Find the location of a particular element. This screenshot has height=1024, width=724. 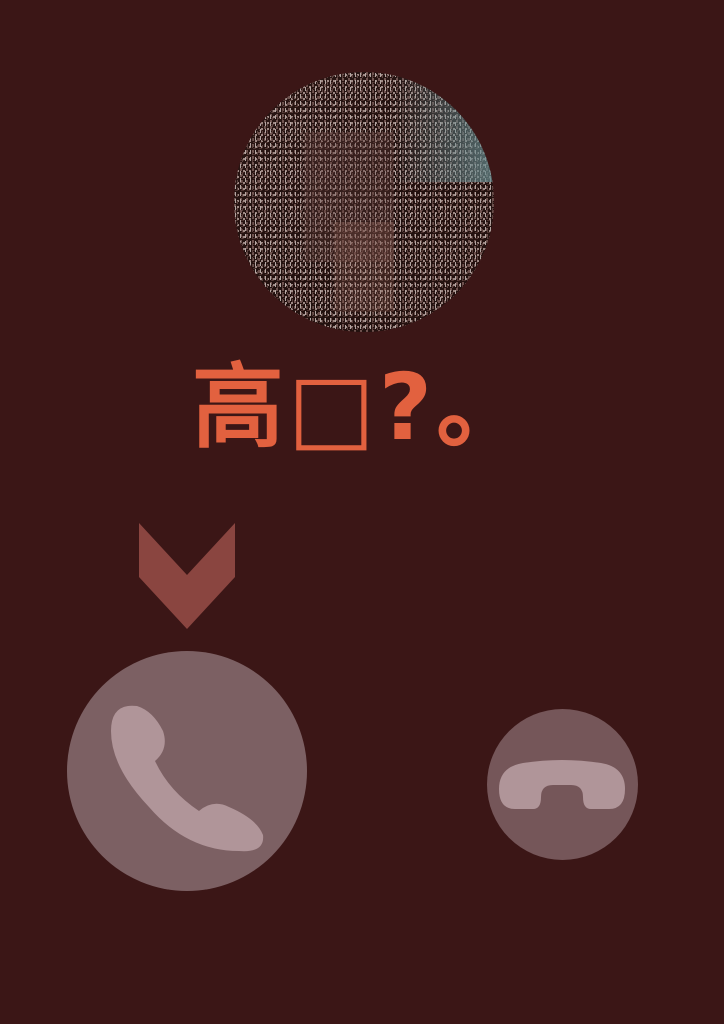

decline-call-button is located at coordinates (562, 784).